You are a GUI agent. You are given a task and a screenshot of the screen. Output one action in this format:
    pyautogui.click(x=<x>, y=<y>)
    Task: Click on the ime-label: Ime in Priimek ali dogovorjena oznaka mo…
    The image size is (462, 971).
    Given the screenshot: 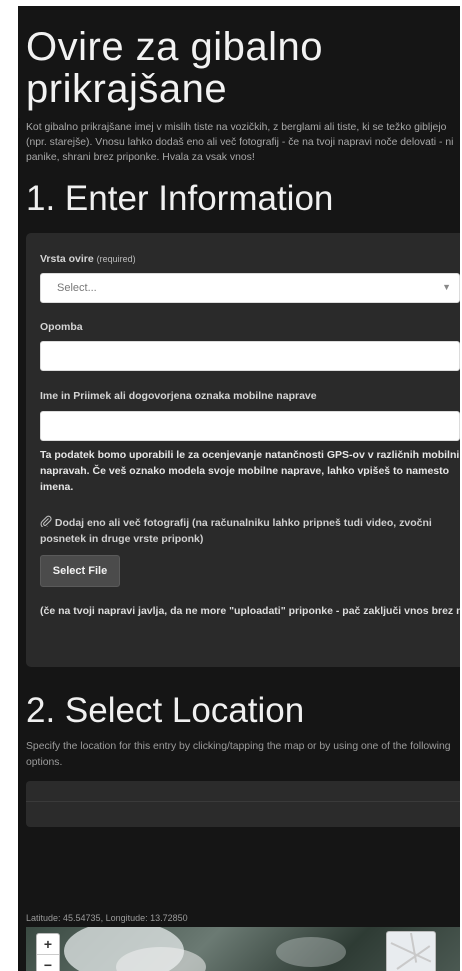 What is the action you would take?
    pyautogui.click(x=178, y=396)
    